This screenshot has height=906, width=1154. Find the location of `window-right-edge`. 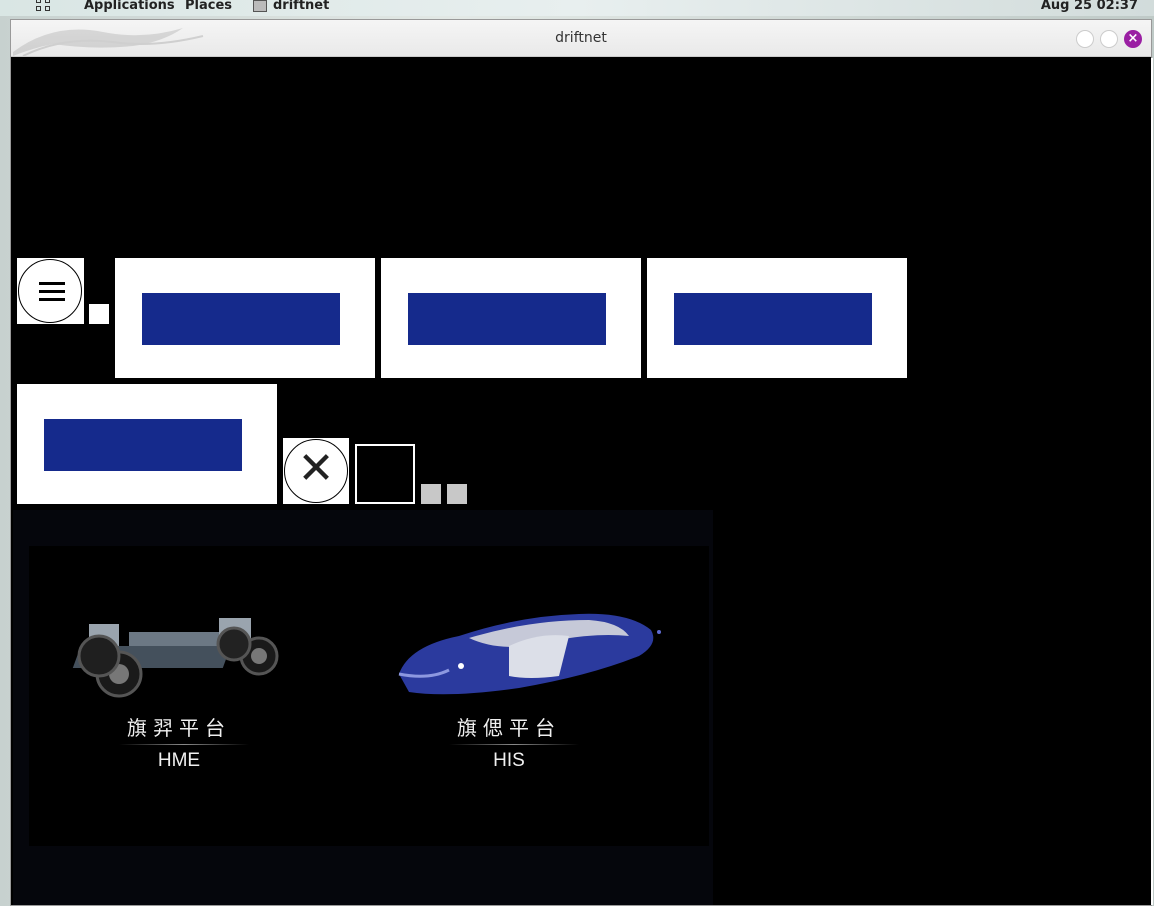

window-right-edge is located at coordinates (1152, 481).